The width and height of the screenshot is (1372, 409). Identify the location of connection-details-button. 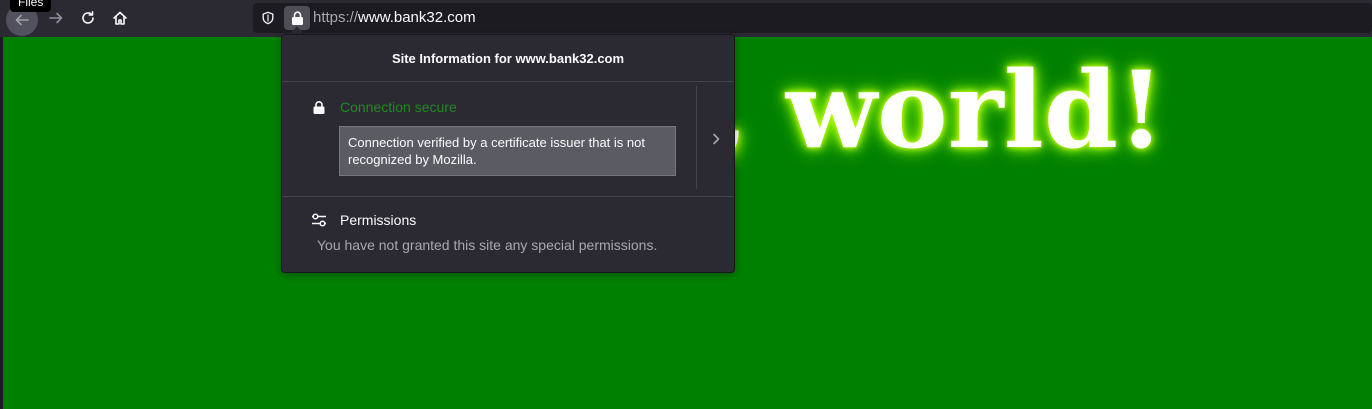
(716, 138).